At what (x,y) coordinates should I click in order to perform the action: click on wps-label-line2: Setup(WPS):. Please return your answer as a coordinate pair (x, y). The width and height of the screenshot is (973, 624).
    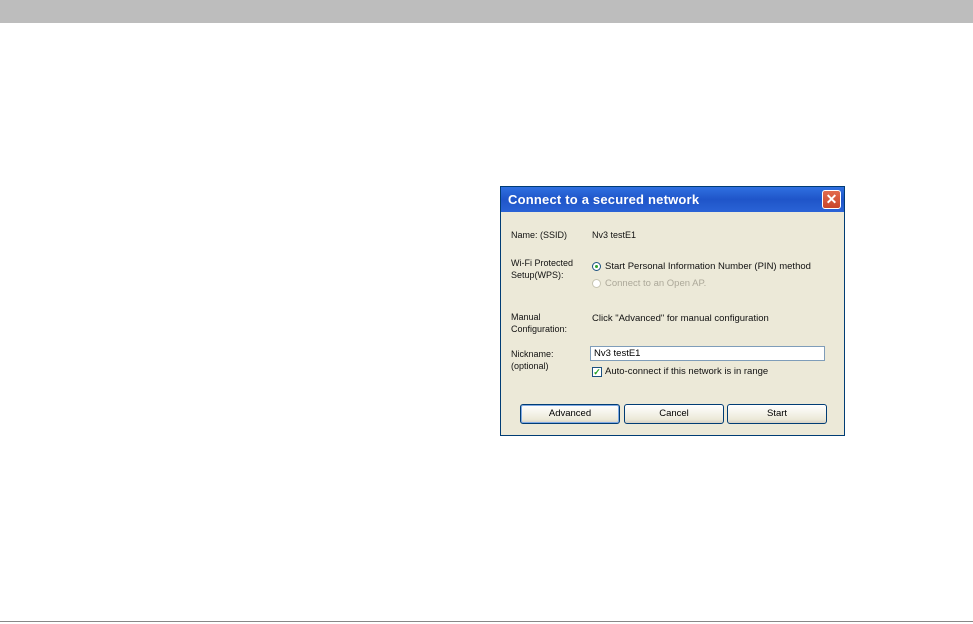
    Looking at the image, I should click on (537, 275).